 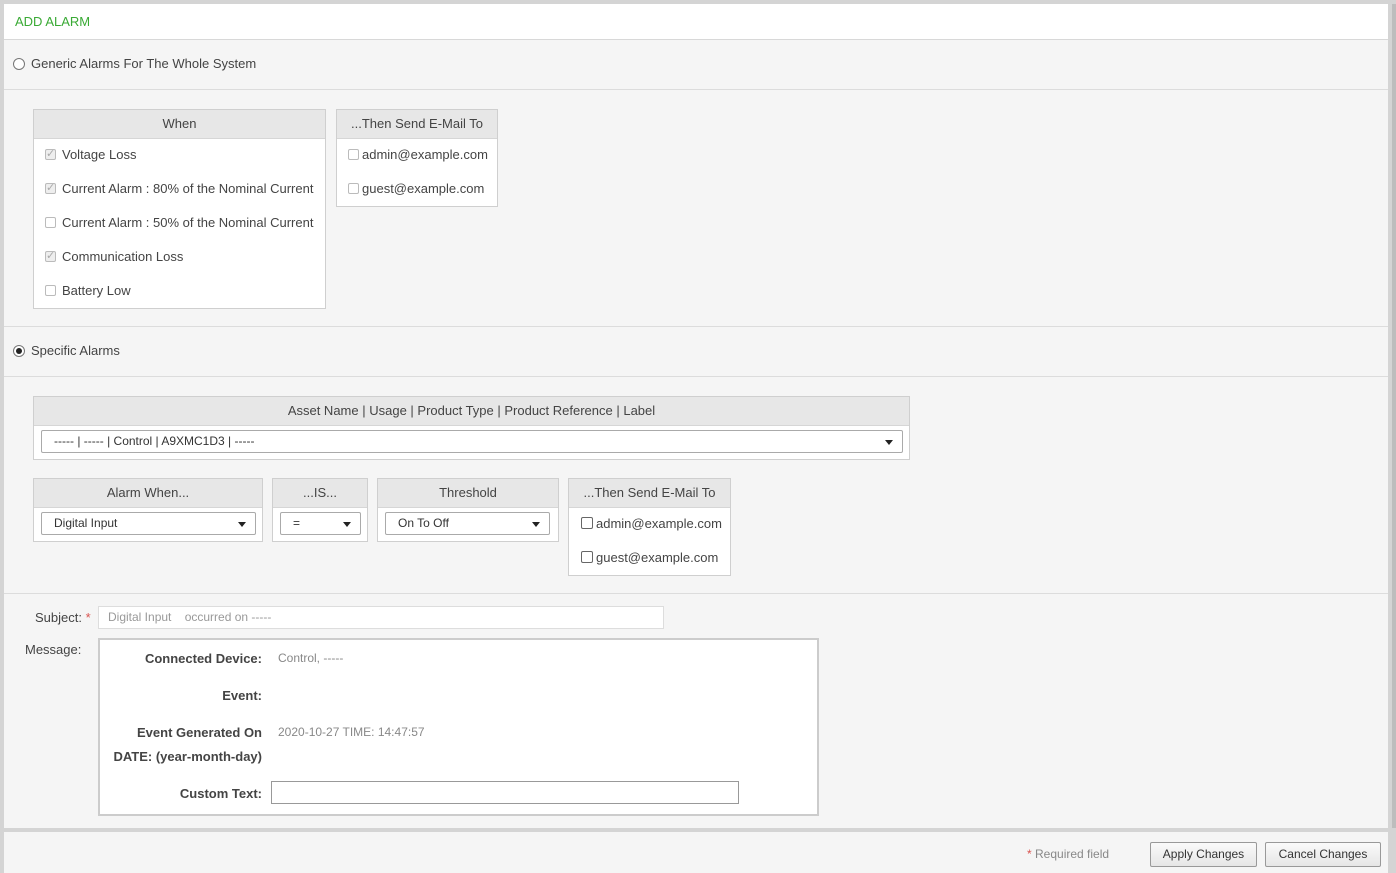 I want to click on required-field-note: * Required field, so click(x=1068, y=854).